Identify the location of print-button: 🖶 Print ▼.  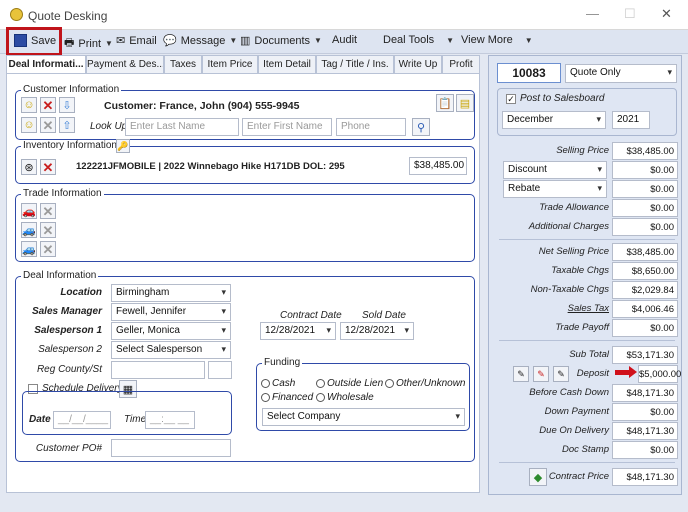
(88, 43).